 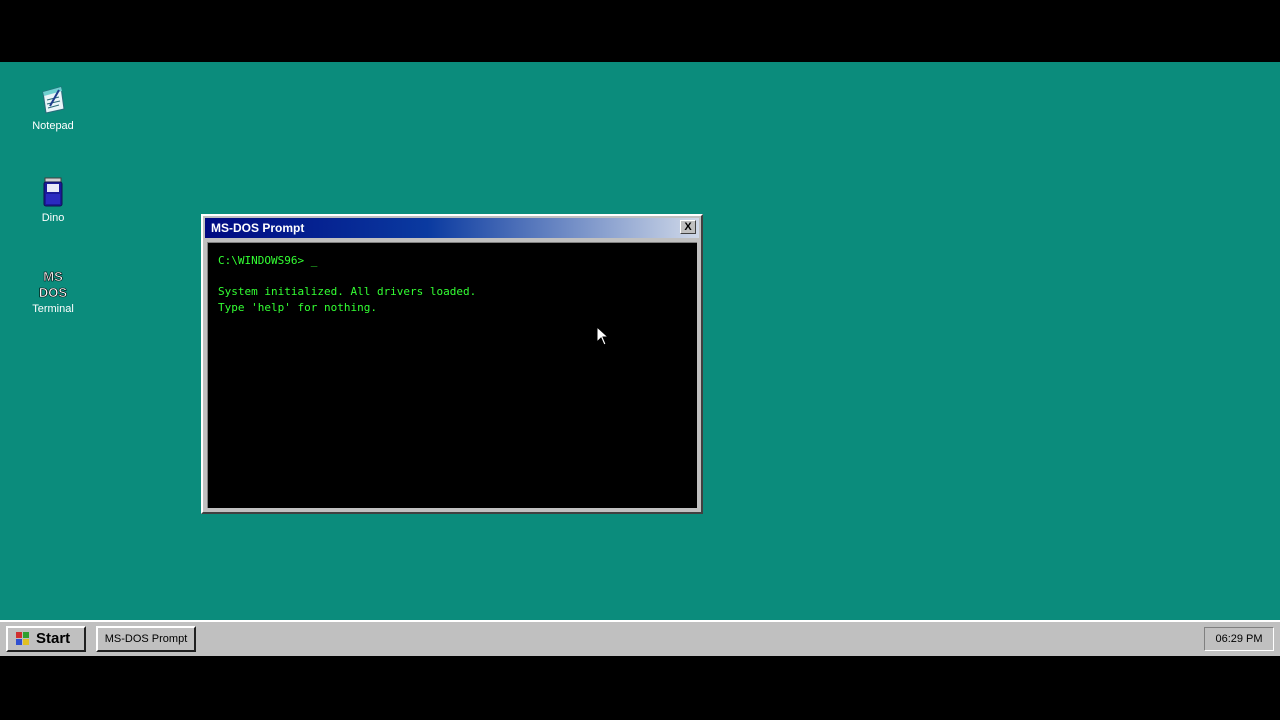 What do you see at coordinates (258, 228) in the screenshot?
I see `window-title: MS-DOS Prompt` at bounding box center [258, 228].